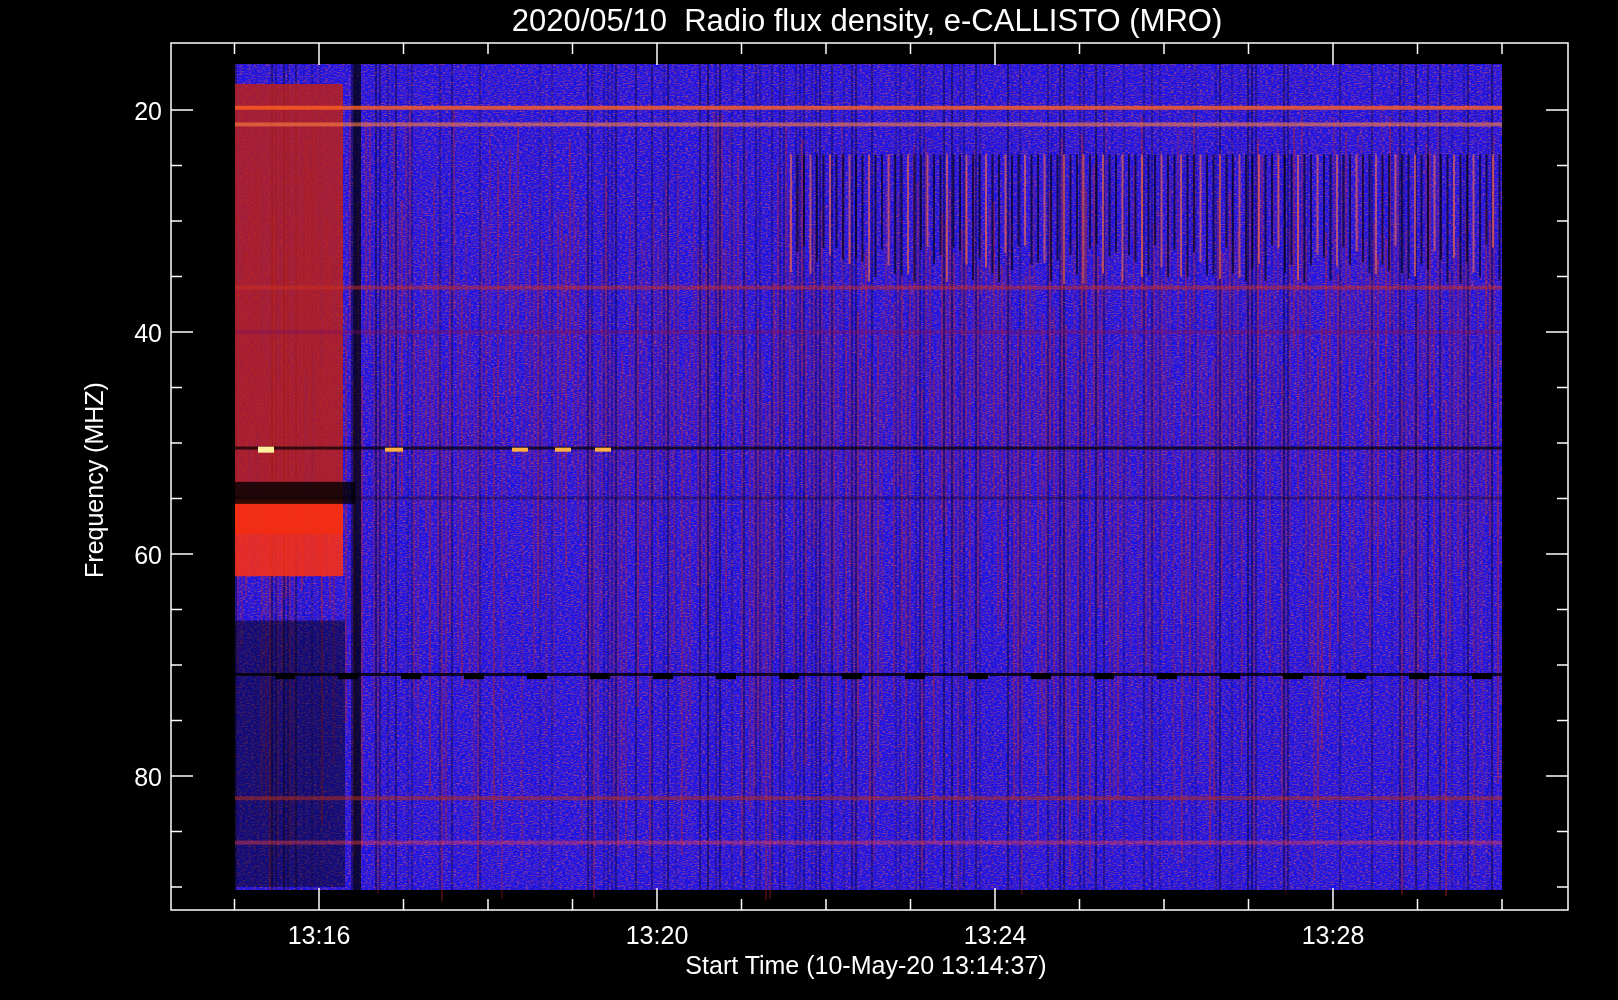  I want to click on y-tick-label: 40, so click(148, 333).